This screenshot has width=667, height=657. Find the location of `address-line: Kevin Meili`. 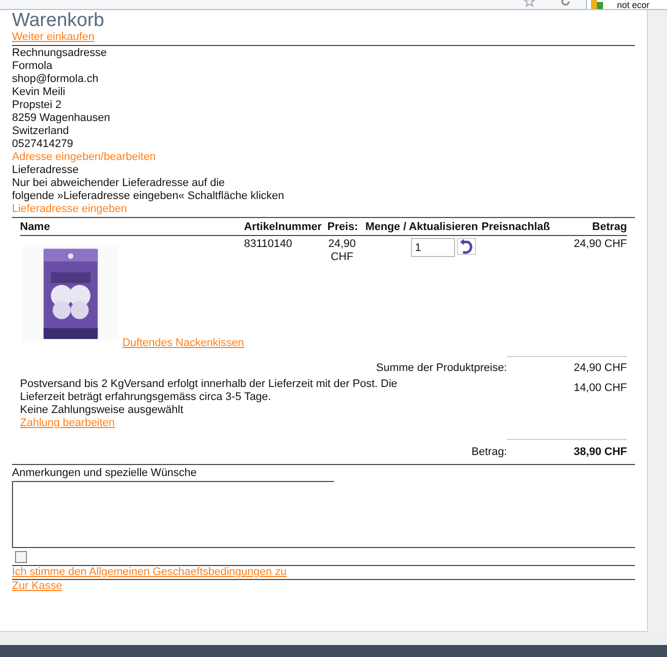

address-line: Kevin Meili is located at coordinates (39, 92).